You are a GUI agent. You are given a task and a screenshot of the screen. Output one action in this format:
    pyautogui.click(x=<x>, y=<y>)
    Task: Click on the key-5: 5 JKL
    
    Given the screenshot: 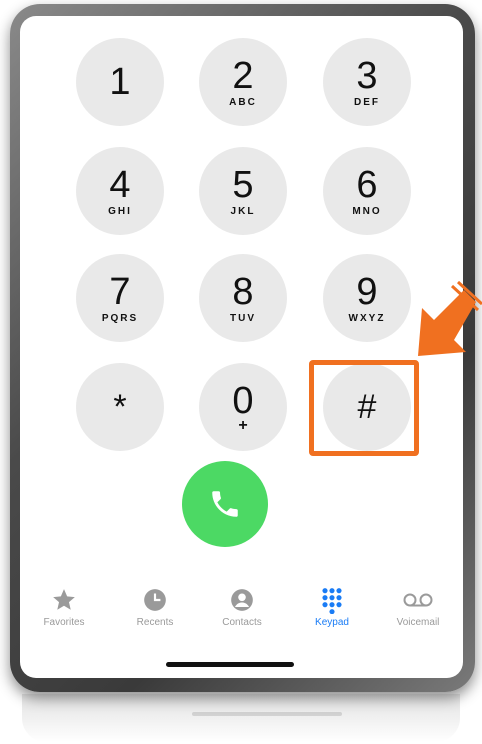 What is the action you would take?
    pyautogui.click(x=243, y=191)
    